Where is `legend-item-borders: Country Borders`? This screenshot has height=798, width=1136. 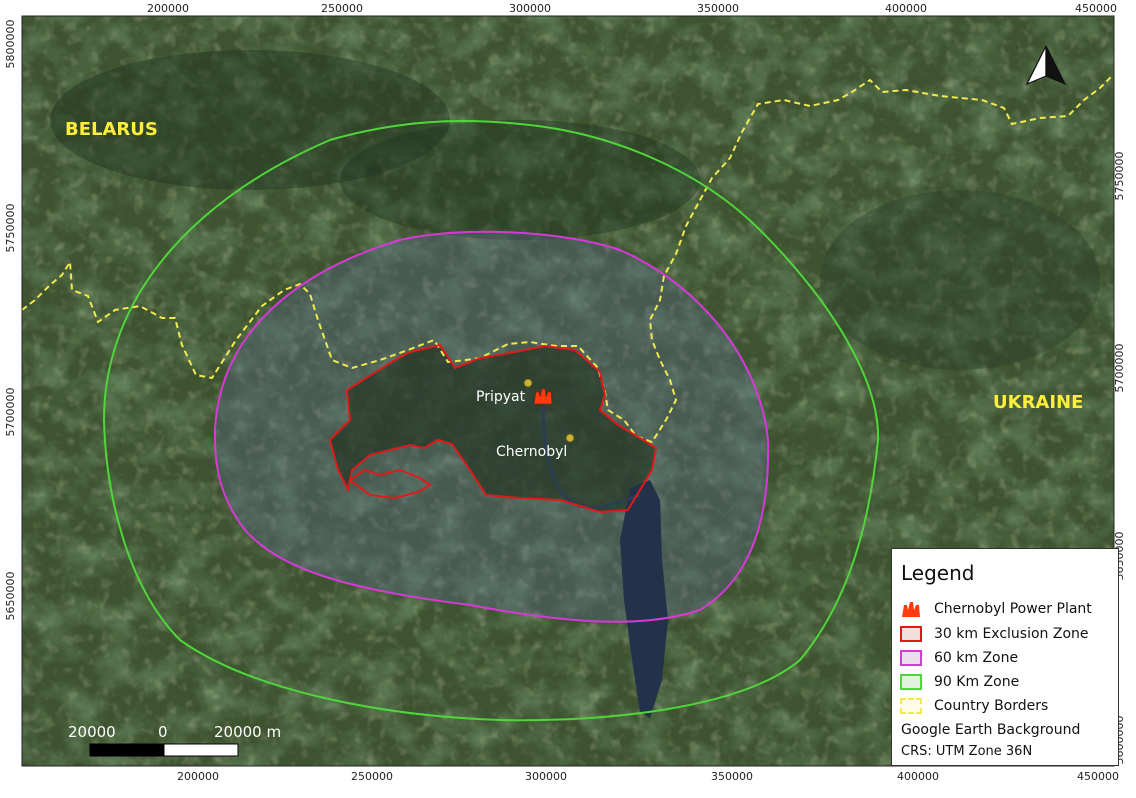 legend-item-borders: Country Borders is located at coordinates (974, 706).